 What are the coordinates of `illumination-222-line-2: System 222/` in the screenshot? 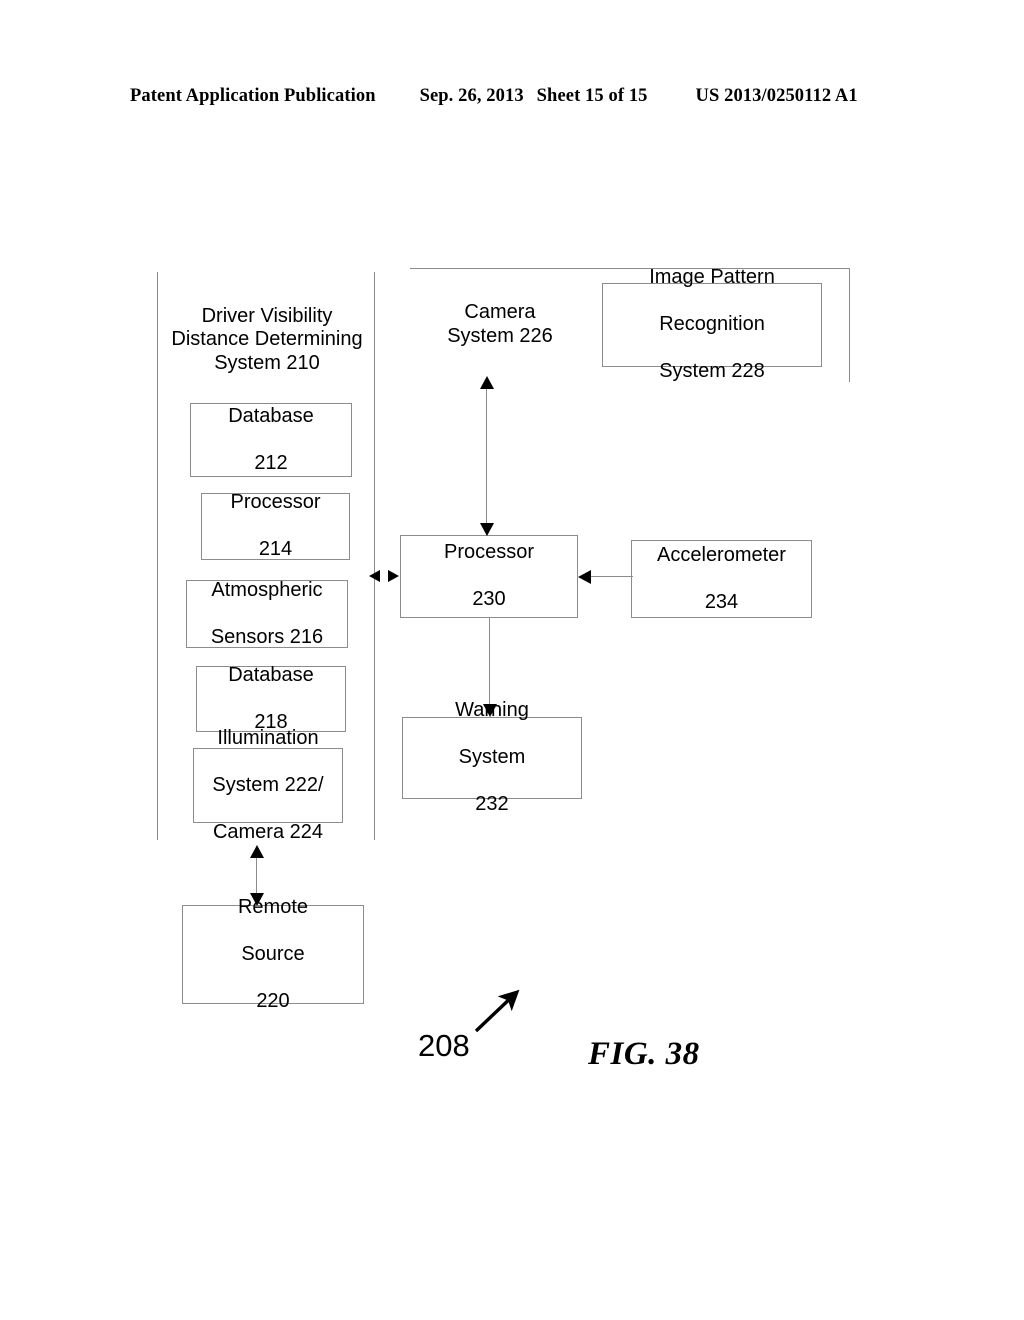 It's located at (268, 784).